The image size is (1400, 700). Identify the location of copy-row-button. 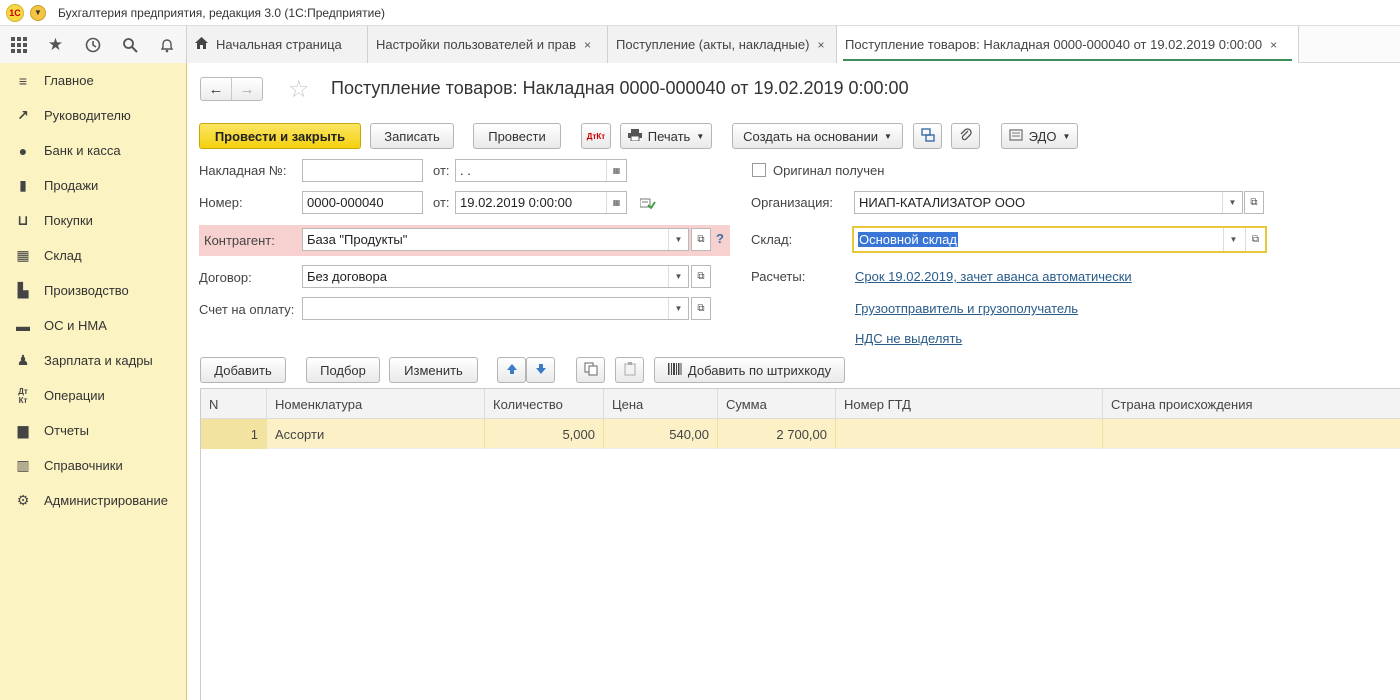
(590, 370).